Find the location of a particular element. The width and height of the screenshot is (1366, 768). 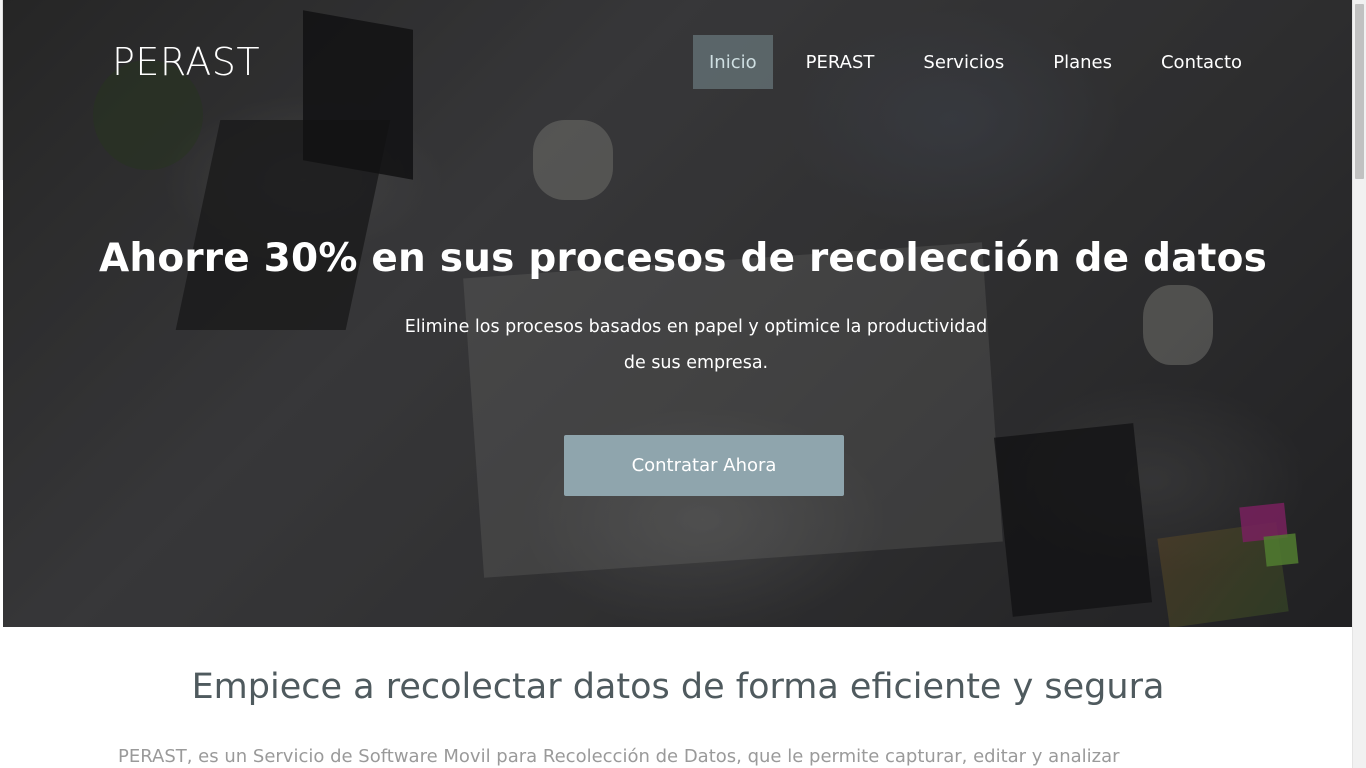

contratar-ahora-button: Contratar Ahora is located at coordinates (704, 465).